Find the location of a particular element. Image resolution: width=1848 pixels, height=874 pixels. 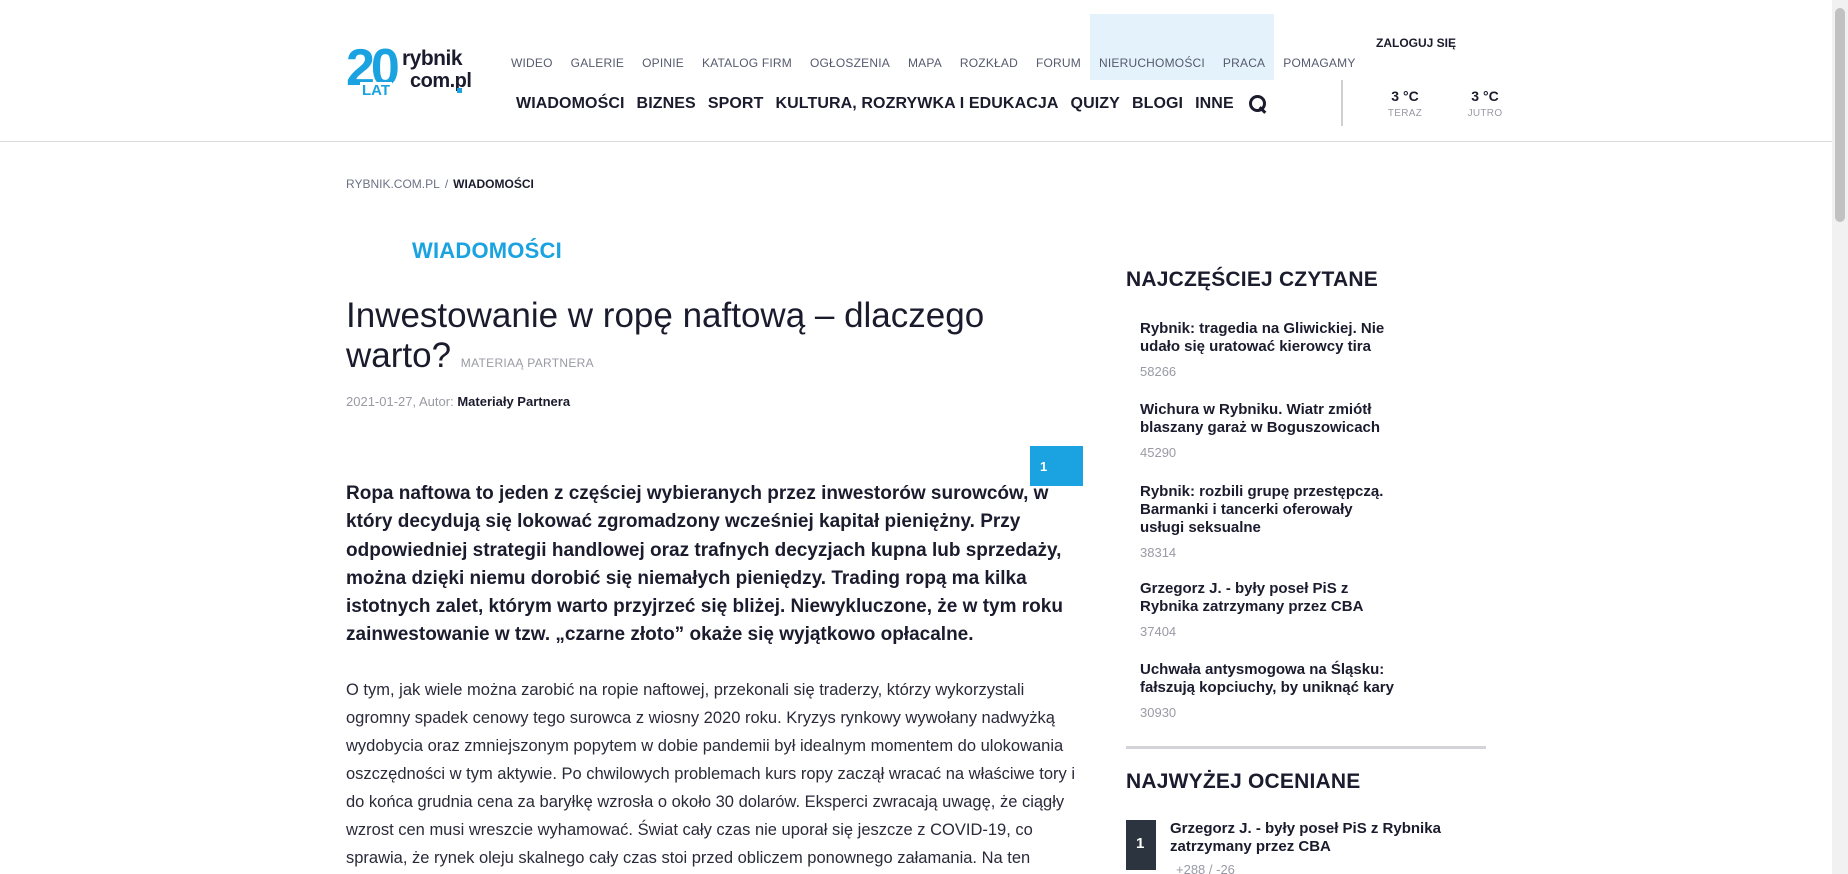

breadcrumb-current: WIADOMOŚCI is located at coordinates (493, 184).